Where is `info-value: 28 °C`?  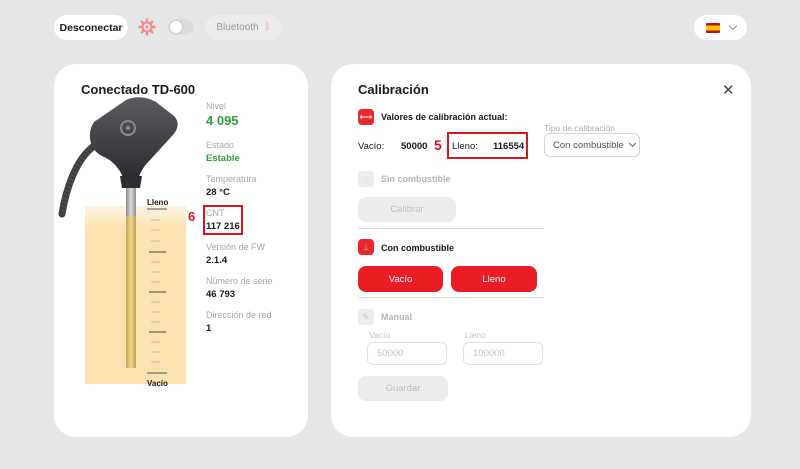
info-value: 28 °C is located at coordinates (218, 192).